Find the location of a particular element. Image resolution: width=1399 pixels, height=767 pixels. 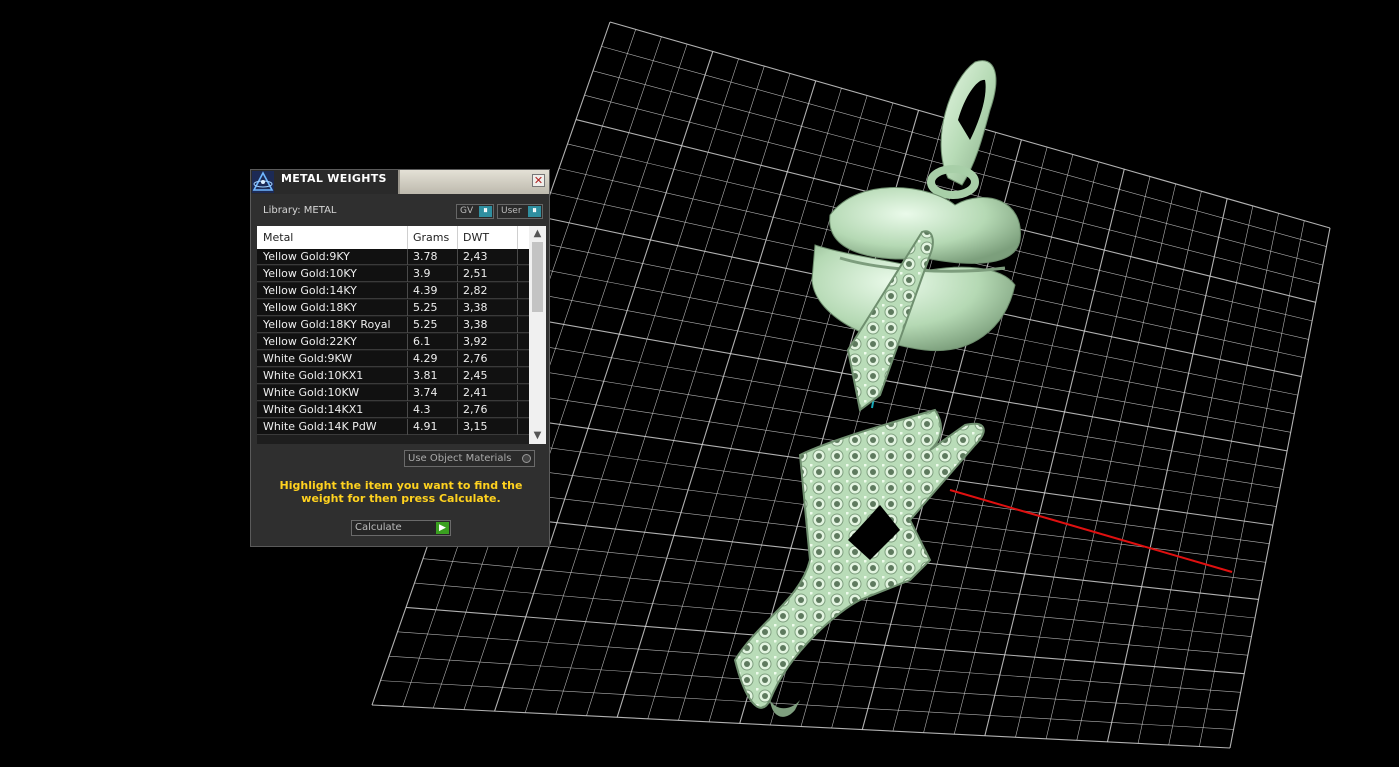

cell-dwt: 2,45 is located at coordinates (475, 375).